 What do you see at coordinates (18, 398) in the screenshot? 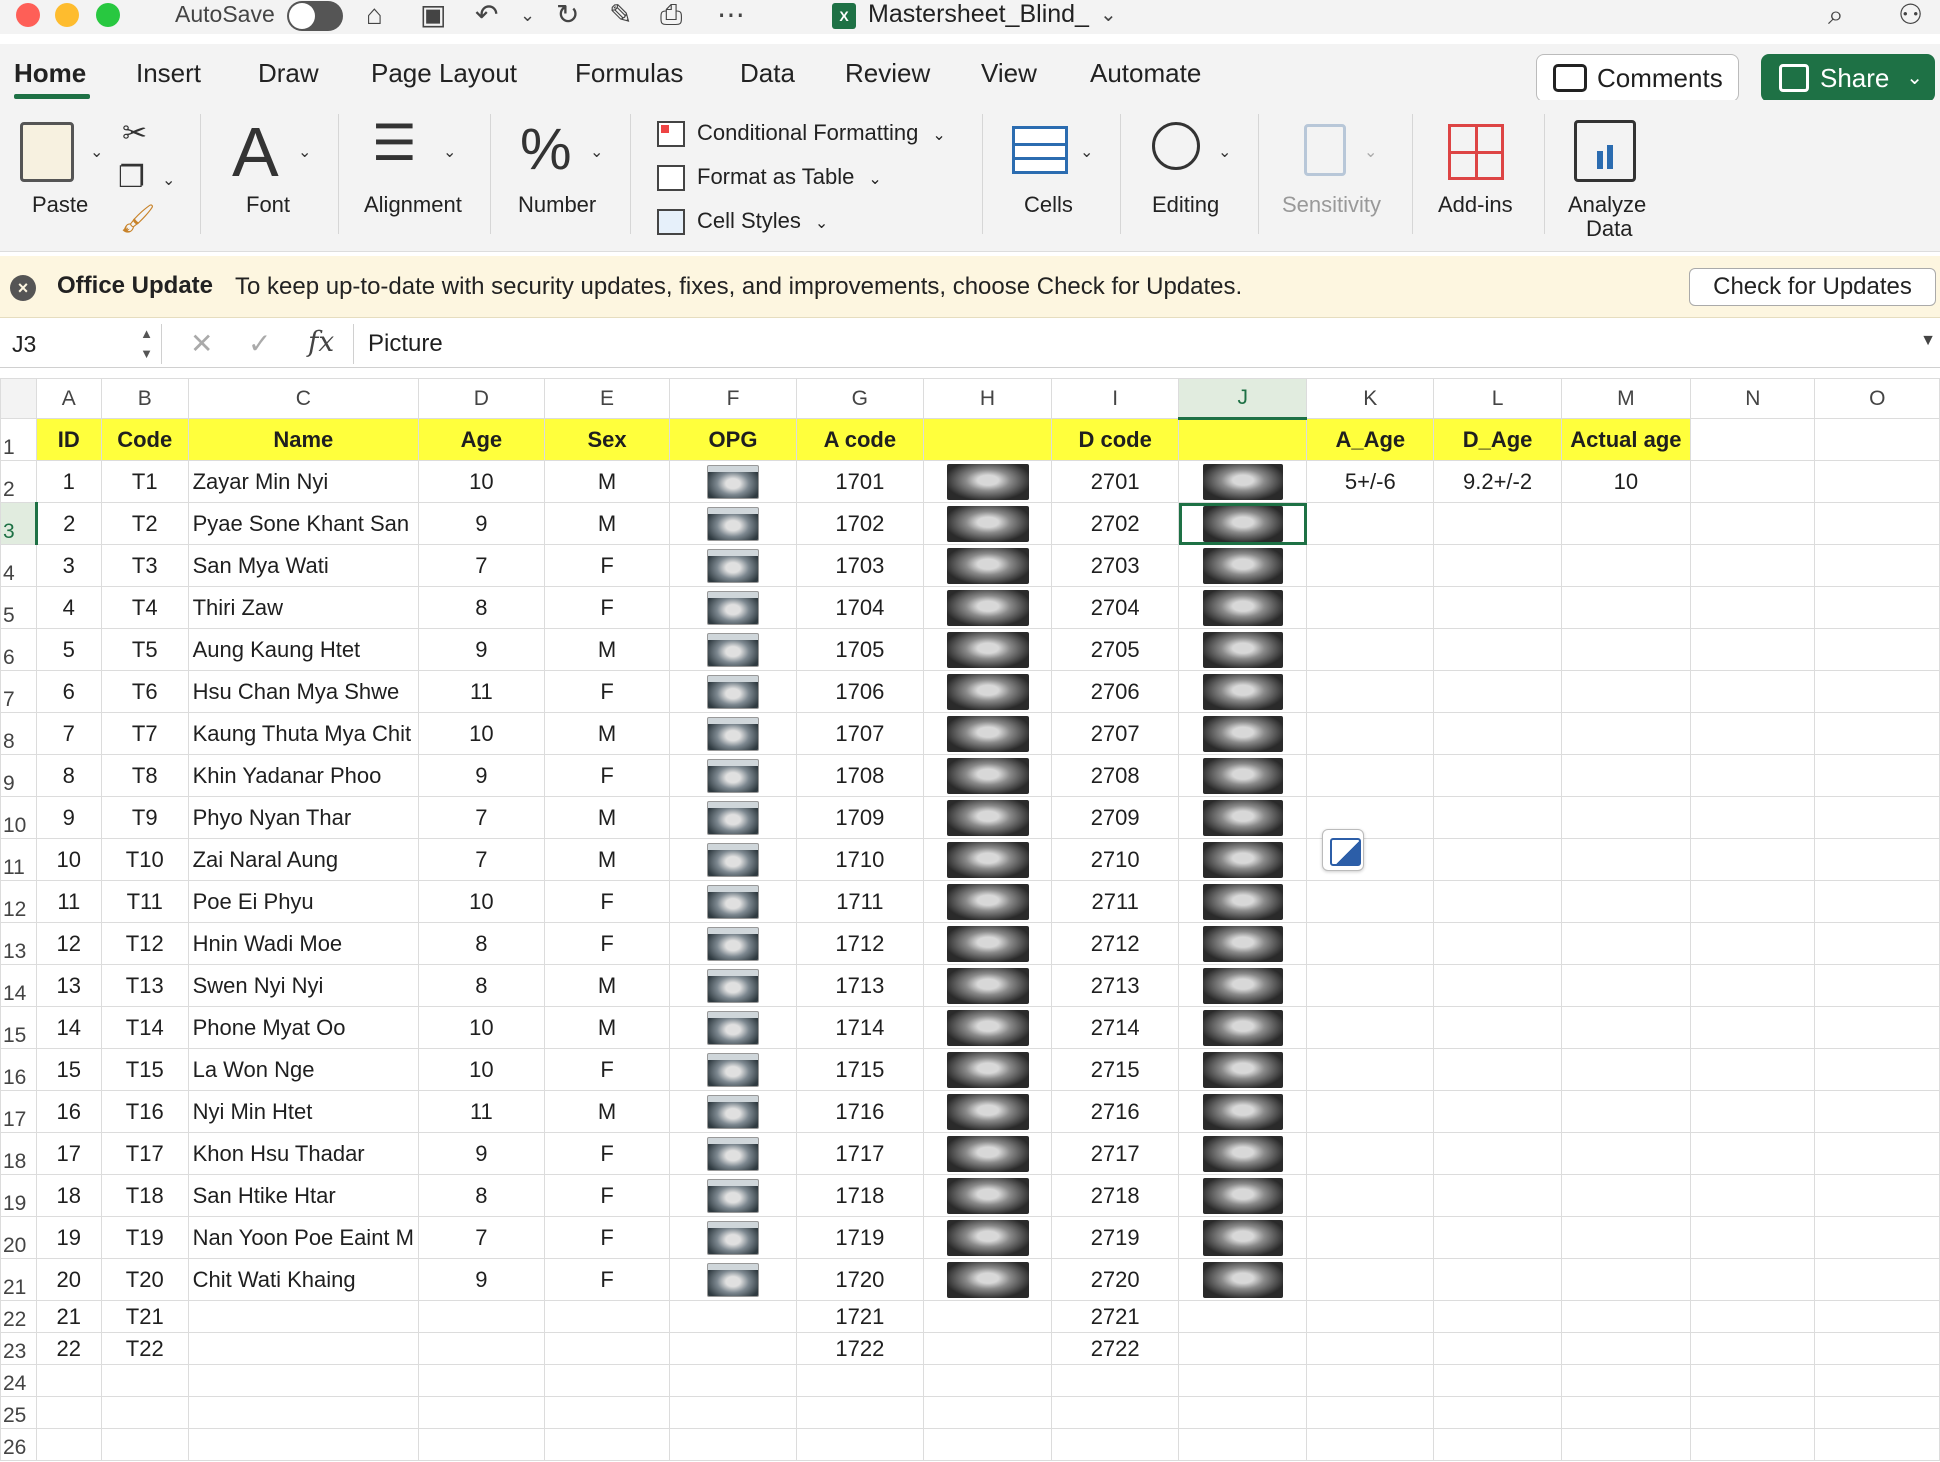
I see `select-all-corner` at bounding box center [18, 398].